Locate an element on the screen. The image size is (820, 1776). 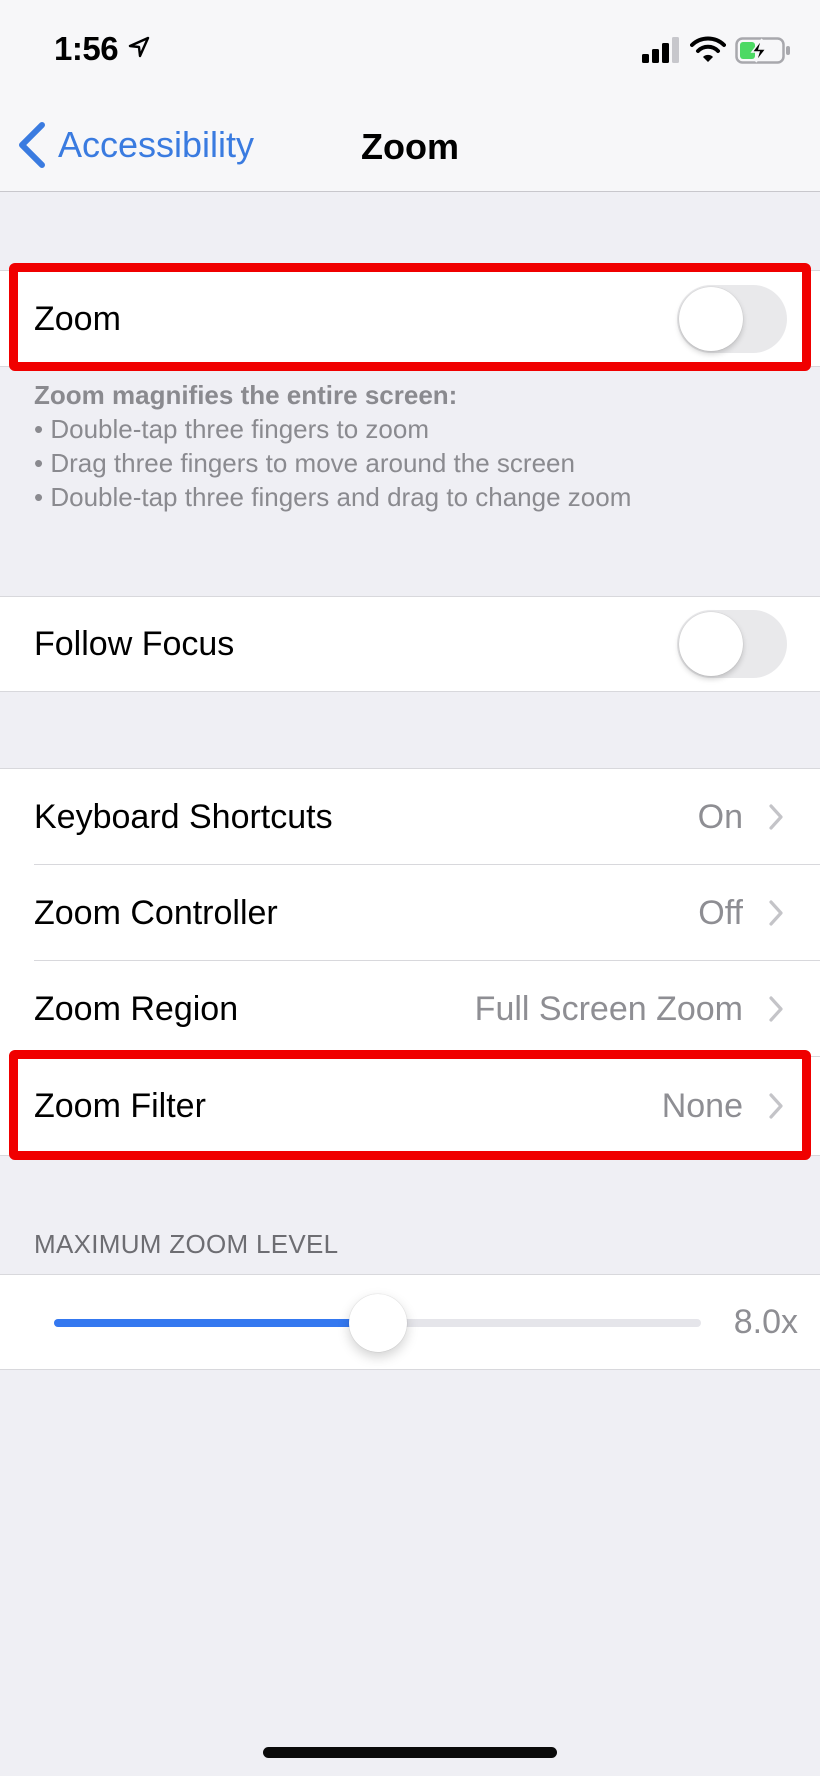
back-button-label: Accessibility is located at coordinates (156, 144).